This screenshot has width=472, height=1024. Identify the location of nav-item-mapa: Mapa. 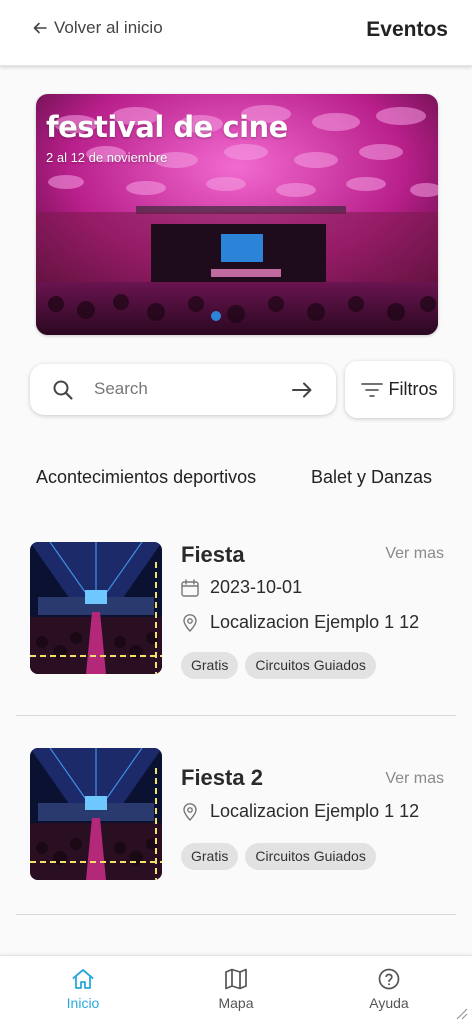
(236, 988).